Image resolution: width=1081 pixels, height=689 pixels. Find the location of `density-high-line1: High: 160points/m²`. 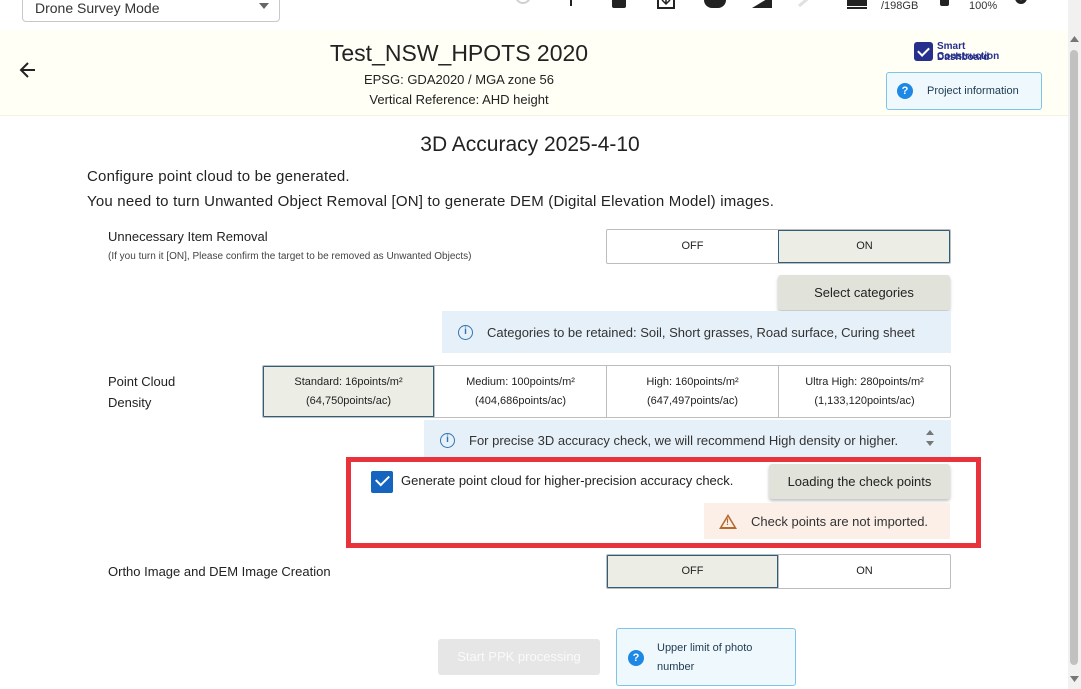

density-high-line1: High: 160points/m² is located at coordinates (692, 381).